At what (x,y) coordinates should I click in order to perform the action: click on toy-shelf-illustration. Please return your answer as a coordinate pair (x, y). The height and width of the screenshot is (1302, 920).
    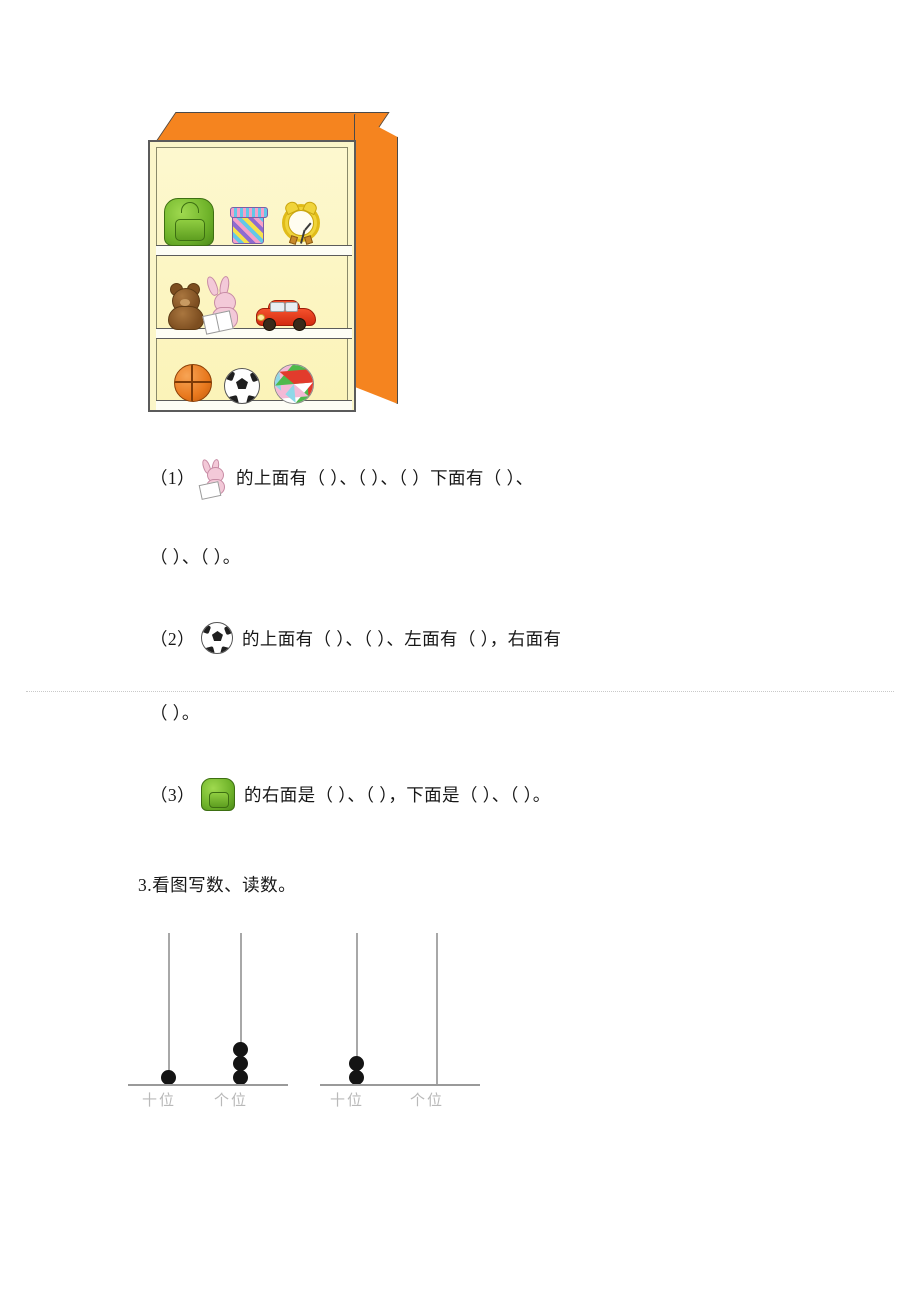
    Looking at the image, I should click on (274, 264).